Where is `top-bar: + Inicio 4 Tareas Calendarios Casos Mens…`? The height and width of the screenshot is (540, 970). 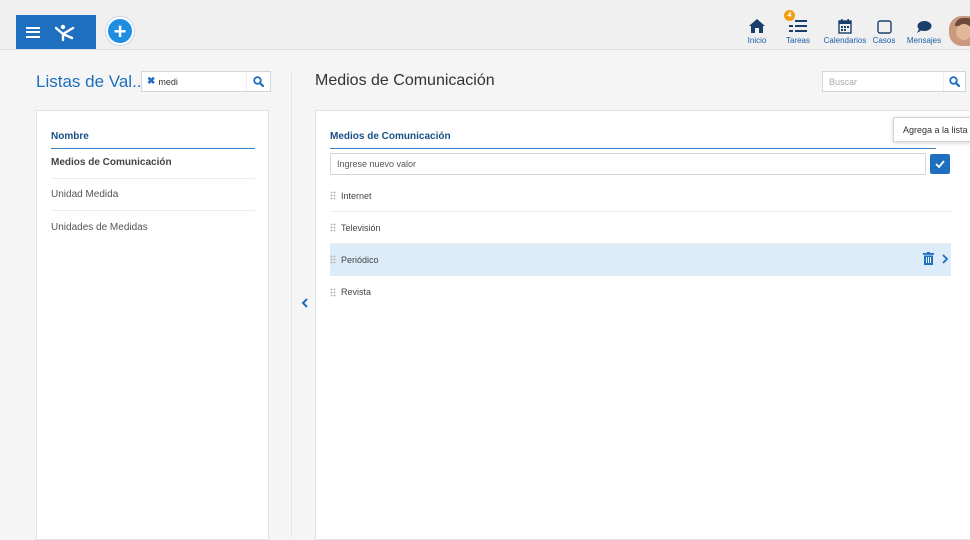 top-bar: + Inicio 4 Tareas Calendarios Casos Mens… is located at coordinates (485, 25).